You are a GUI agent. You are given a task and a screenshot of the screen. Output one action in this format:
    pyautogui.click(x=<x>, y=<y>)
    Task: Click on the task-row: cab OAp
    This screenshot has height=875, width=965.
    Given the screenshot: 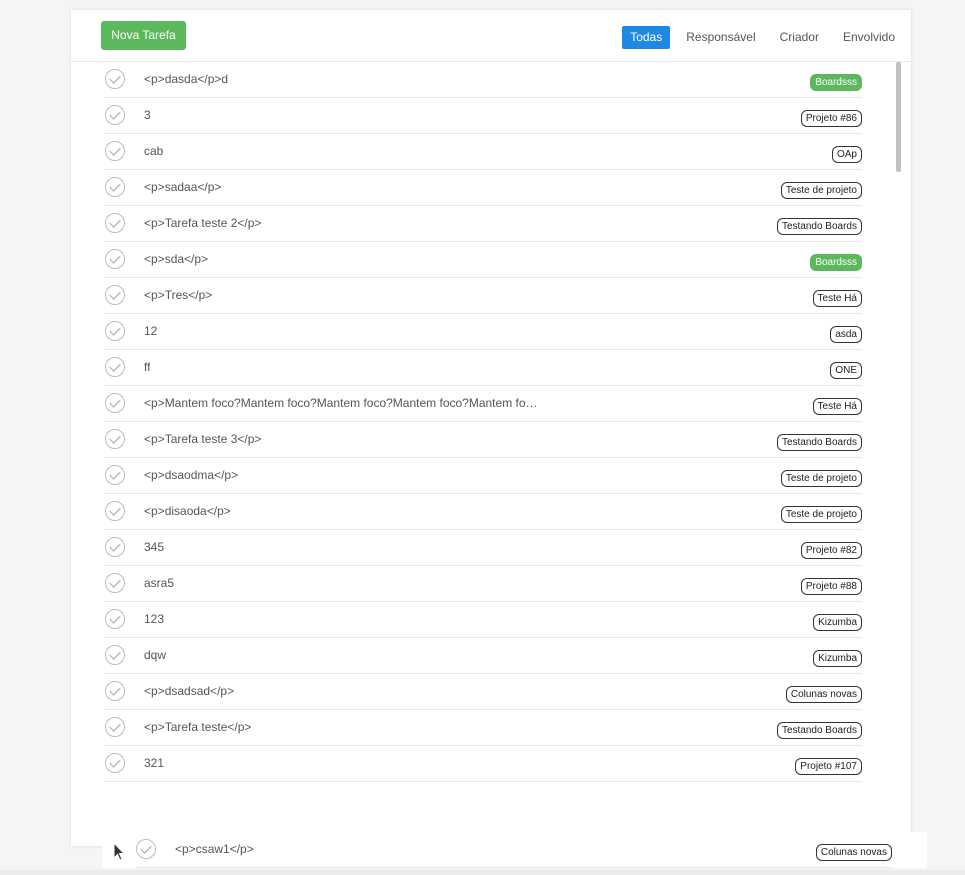 What is the action you would take?
    pyautogui.click(x=483, y=152)
    